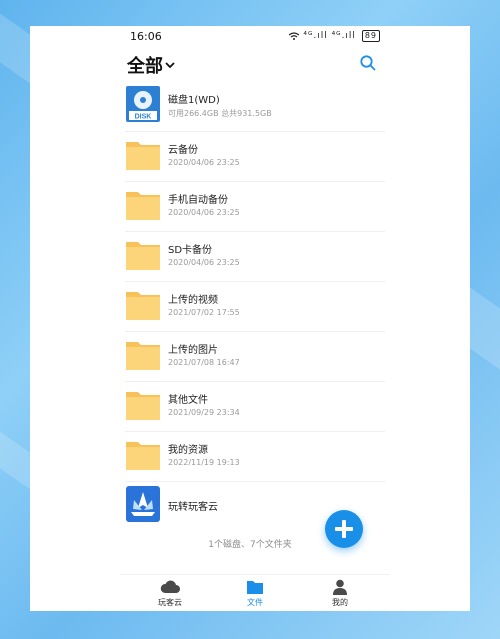  I want to click on signal-icon: ⁴ᴳ.ıll ⁴ᴳ.ıll, so click(329, 36).